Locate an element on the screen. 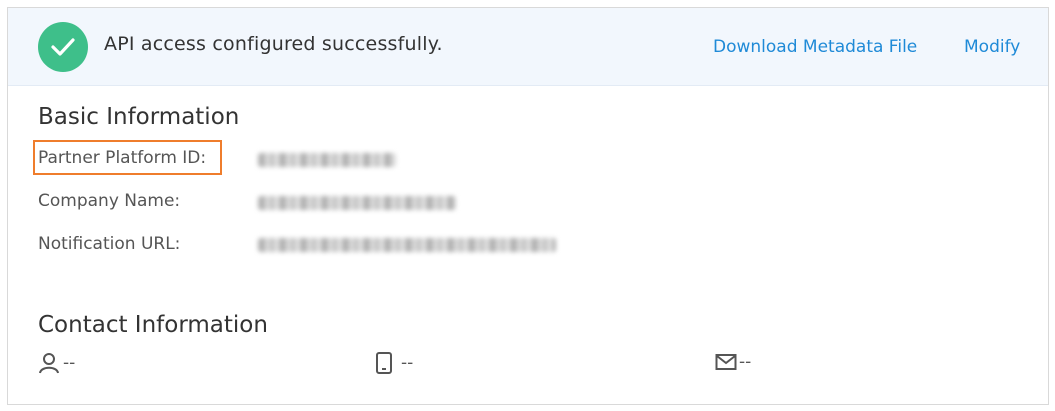  download-metadata-link: Download Metadata File is located at coordinates (815, 47).